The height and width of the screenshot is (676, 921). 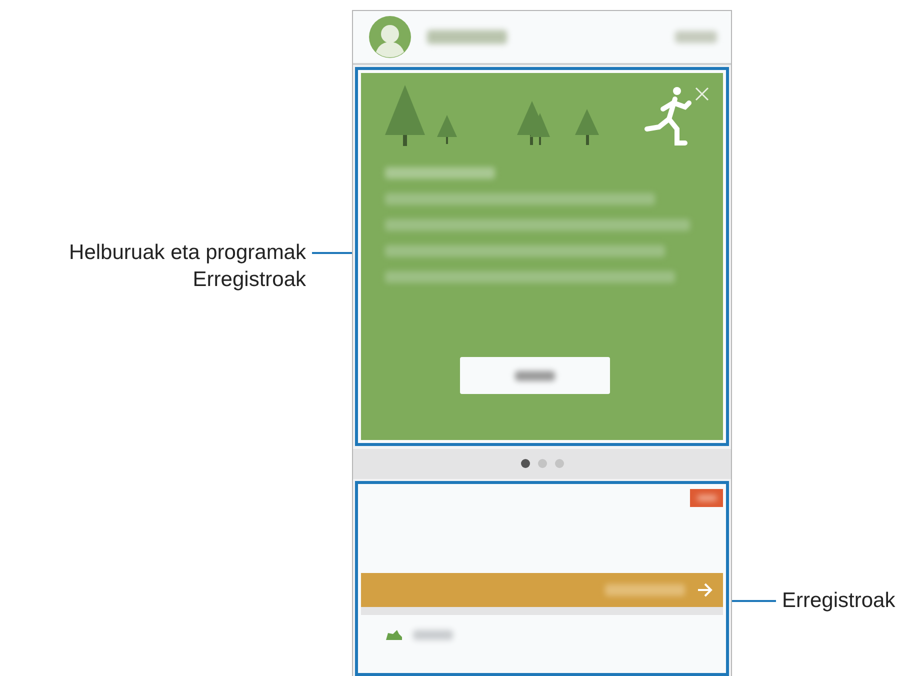 I want to click on new-badge, so click(x=706, y=497).